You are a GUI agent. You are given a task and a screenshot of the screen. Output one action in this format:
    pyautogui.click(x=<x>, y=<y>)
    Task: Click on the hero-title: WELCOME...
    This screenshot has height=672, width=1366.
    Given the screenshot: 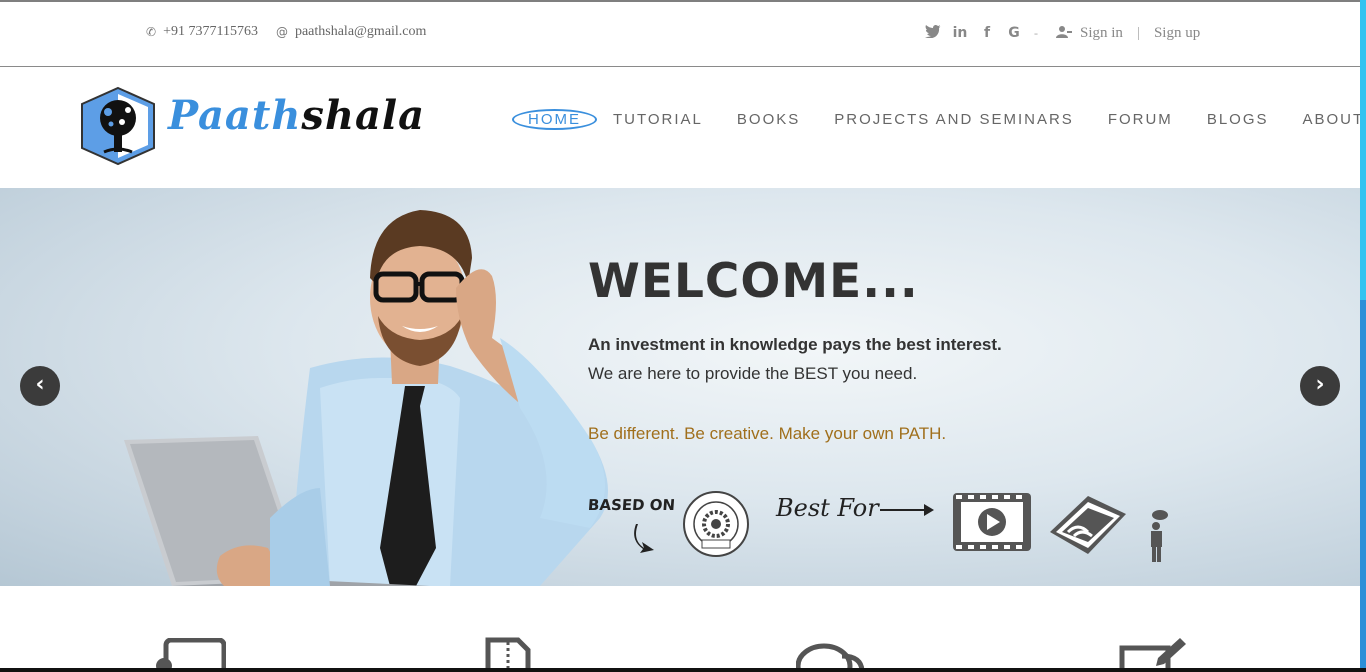 What is the action you would take?
    pyautogui.click(x=753, y=281)
    